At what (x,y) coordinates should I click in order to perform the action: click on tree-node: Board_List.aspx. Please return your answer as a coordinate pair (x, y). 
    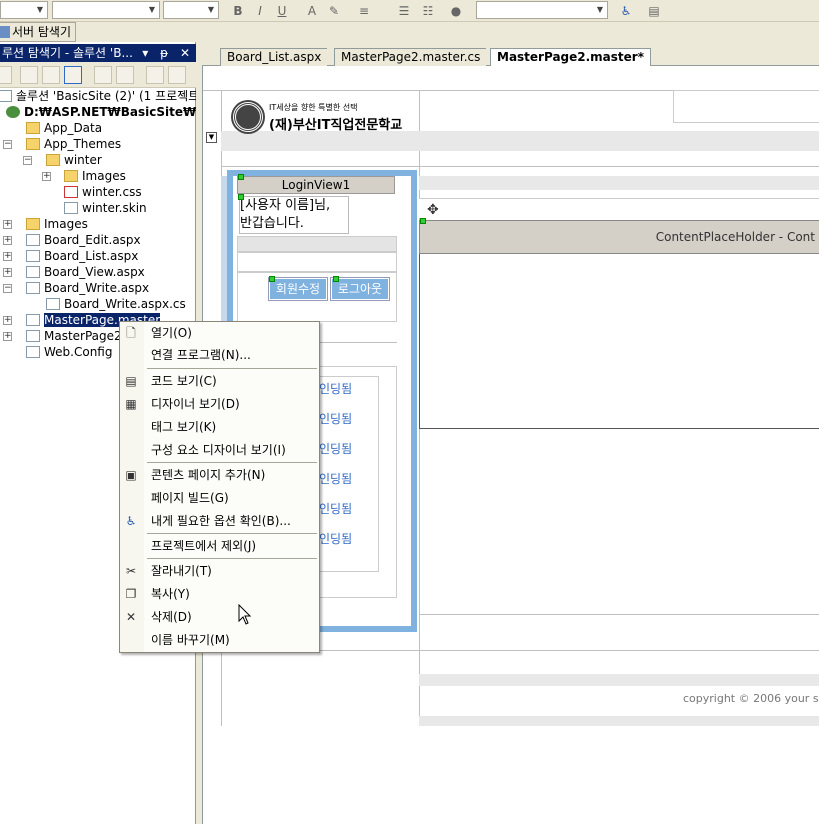
    Looking at the image, I should click on (82, 256).